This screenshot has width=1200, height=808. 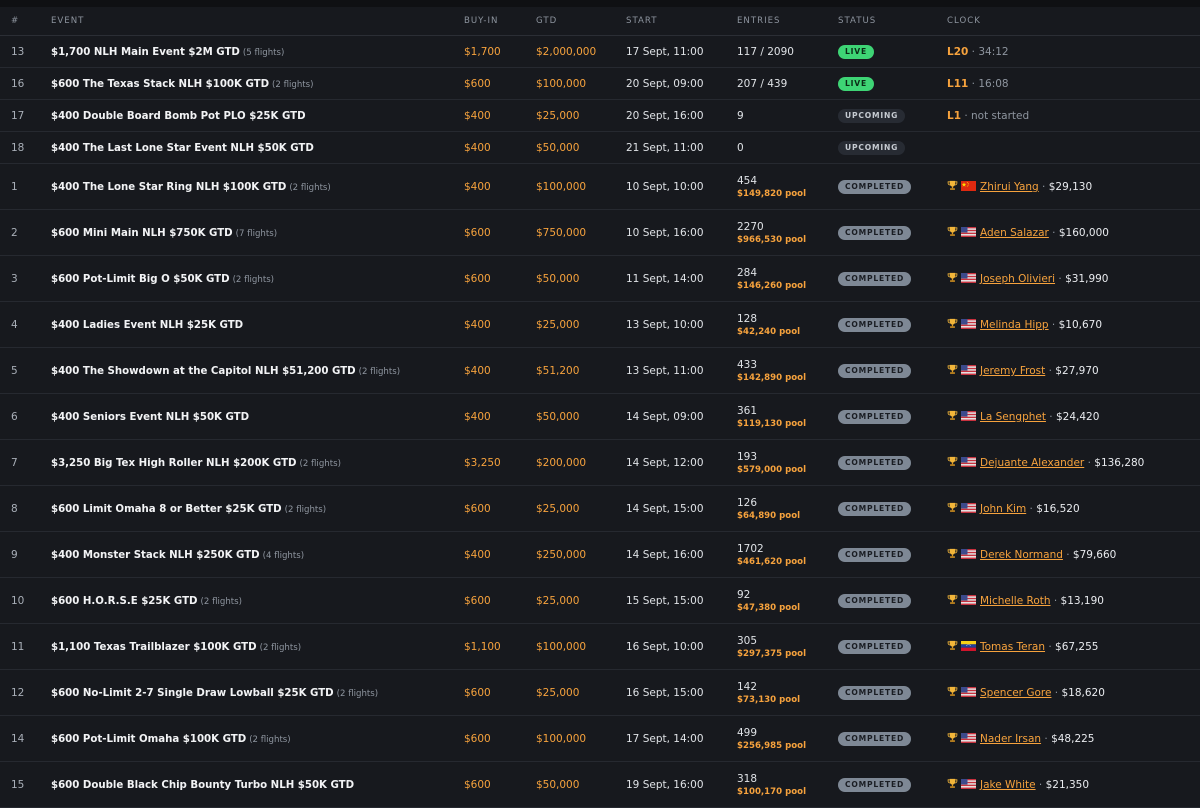 I want to click on event-cell: $400 Seniors Event NLH $50K GTD, so click(x=244, y=416).